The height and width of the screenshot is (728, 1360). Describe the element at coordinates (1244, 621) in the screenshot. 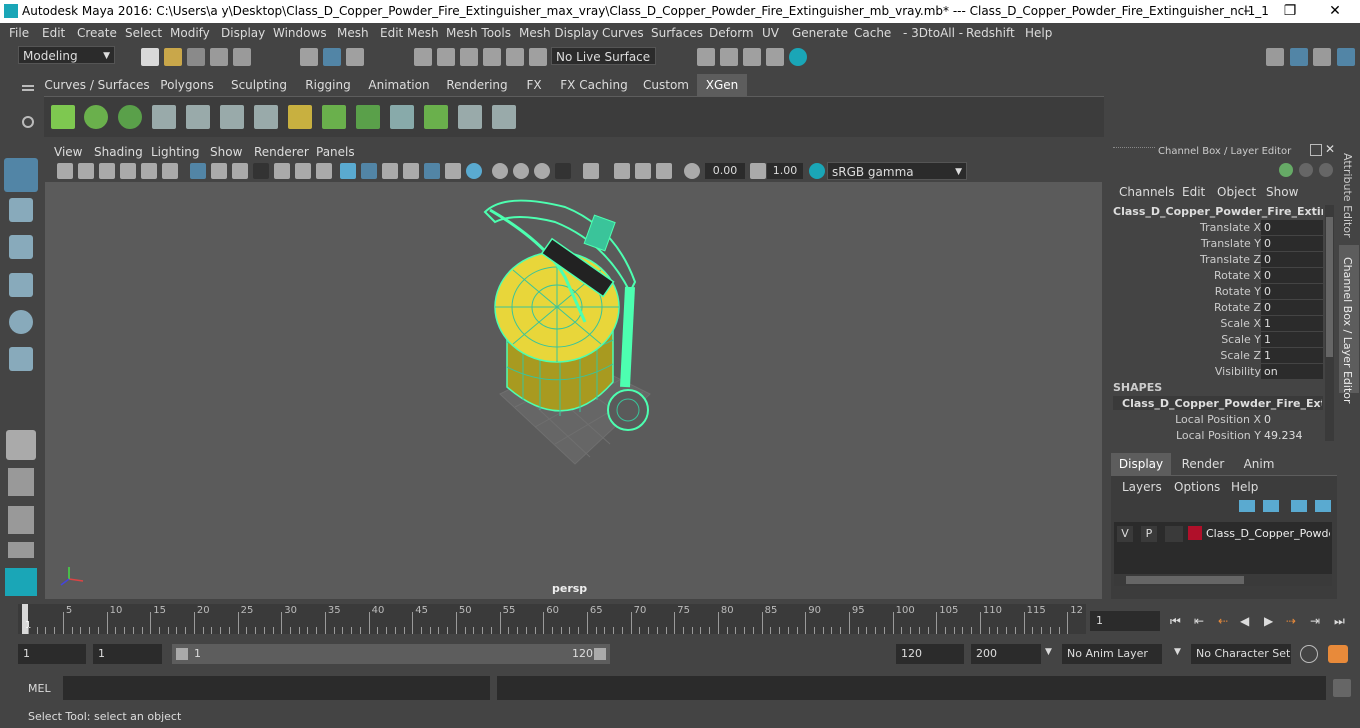

I see `play-backwards-icon: ◀` at that location.